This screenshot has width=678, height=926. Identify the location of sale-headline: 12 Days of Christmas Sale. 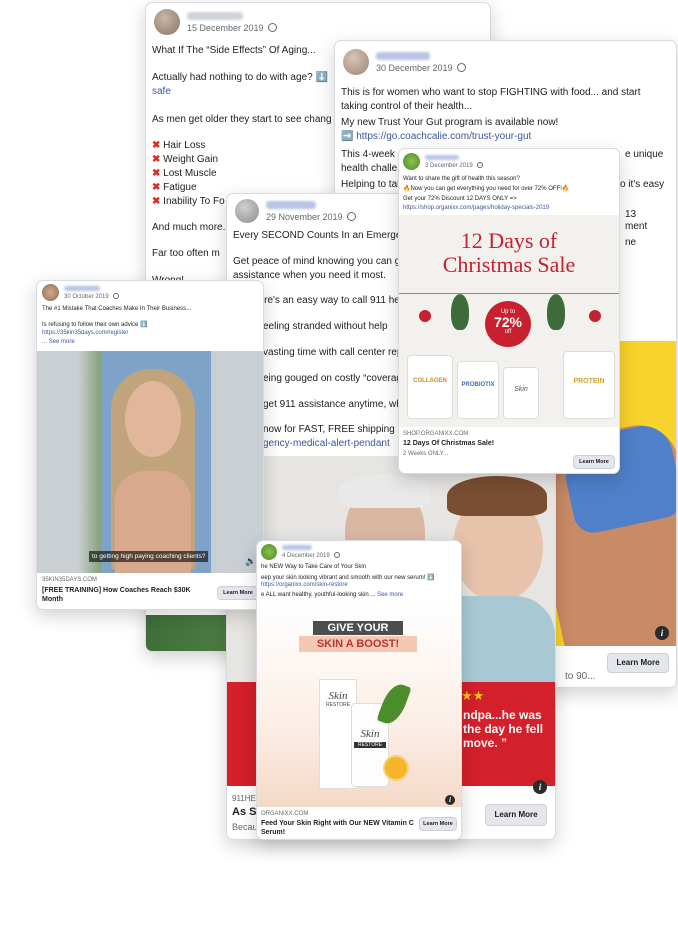
(509, 252).